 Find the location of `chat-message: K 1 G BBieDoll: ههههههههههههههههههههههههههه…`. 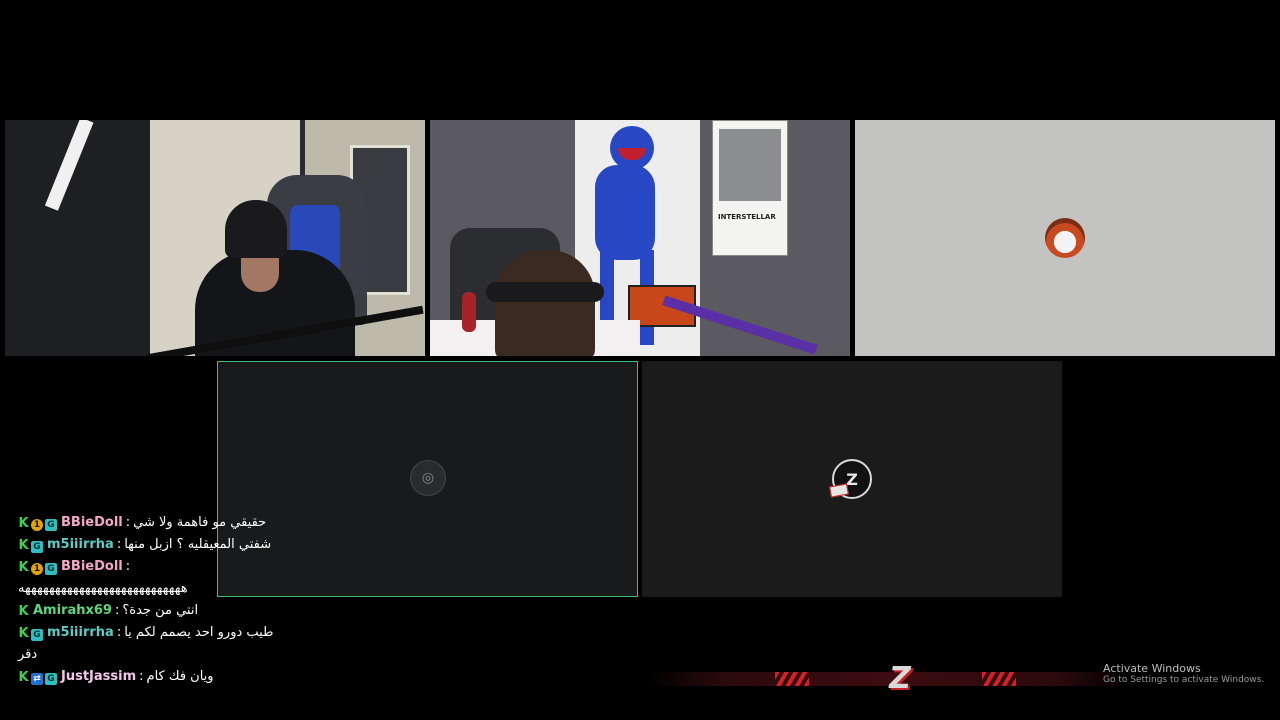

chat-message: K 1 G BBieDoll: ههههههههههههههههههههههههههه… is located at coordinates (153, 578).